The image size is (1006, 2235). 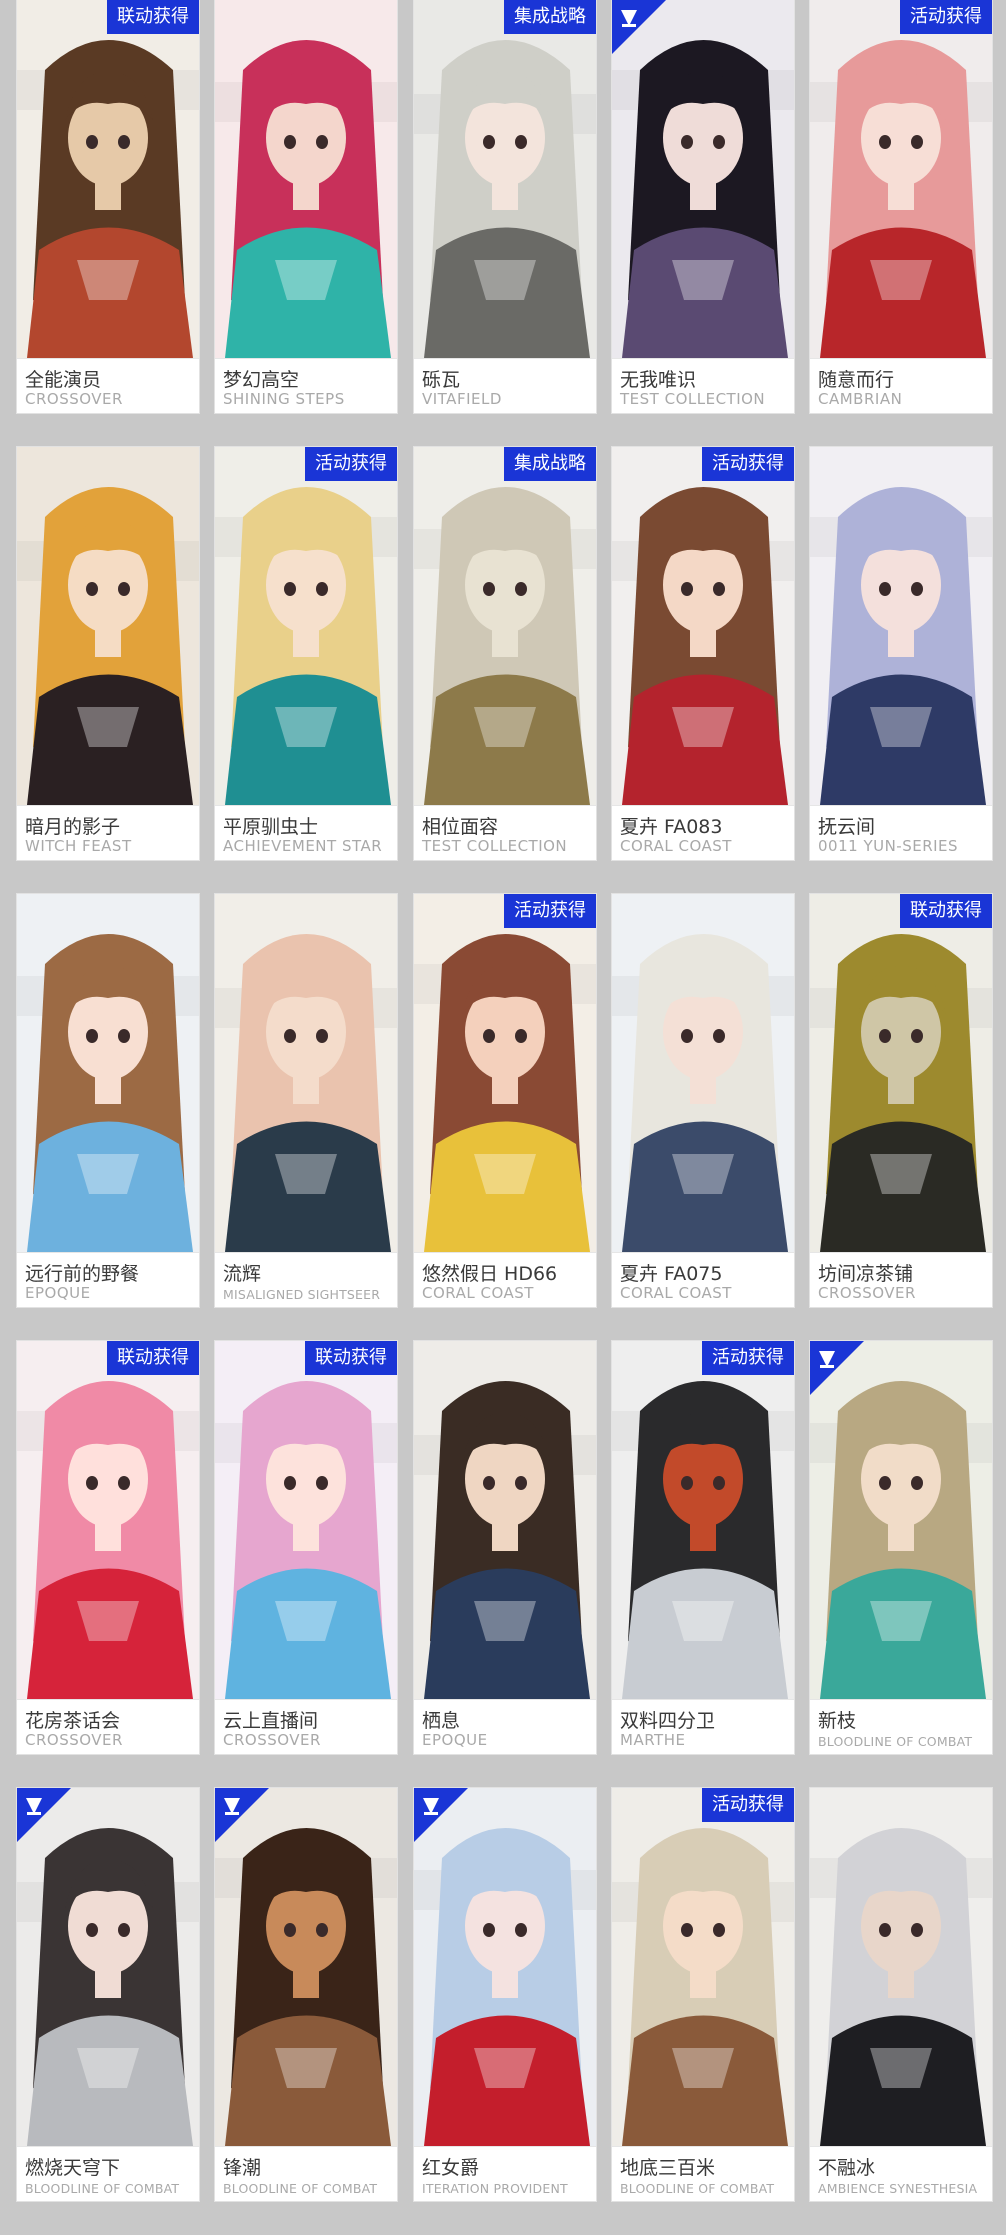 I want to click on skin-card: 集成战略砾瓦 VITAFIELD, so click(x=505, y=206).